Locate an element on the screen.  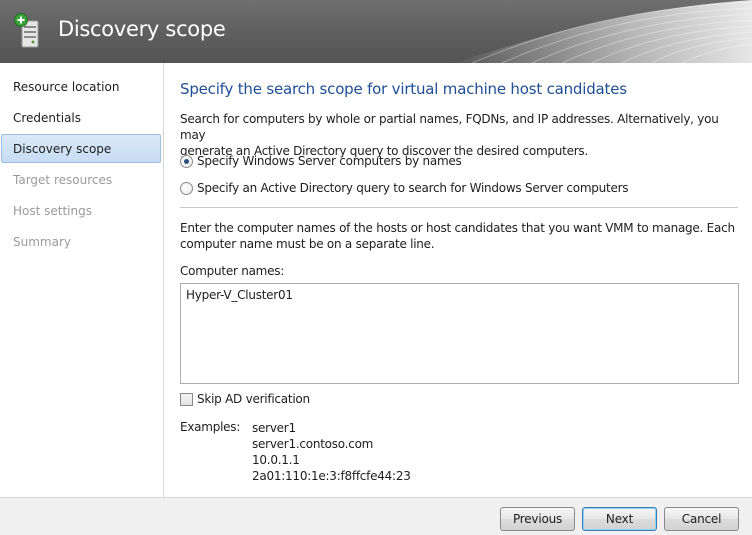
header-decoration is located at coordinates (602, 31).